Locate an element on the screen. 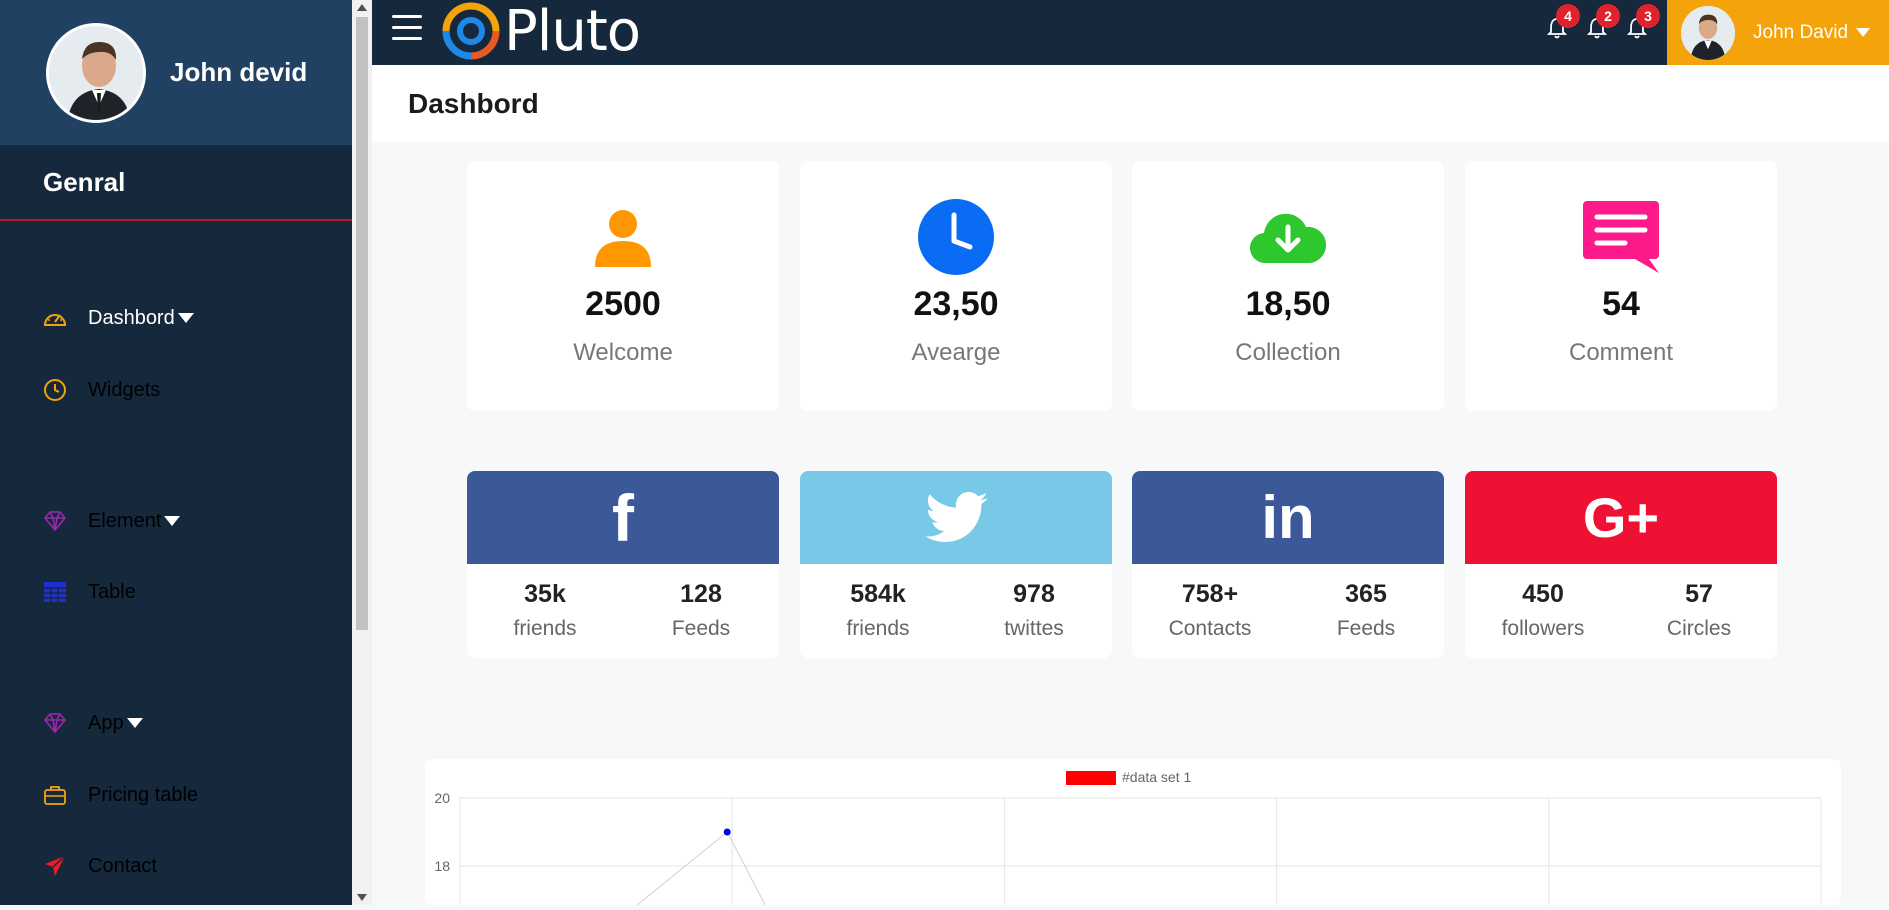 This screenshot has width=1889, height=910. stat-label: Comment is located at coordinates (1621, 352).